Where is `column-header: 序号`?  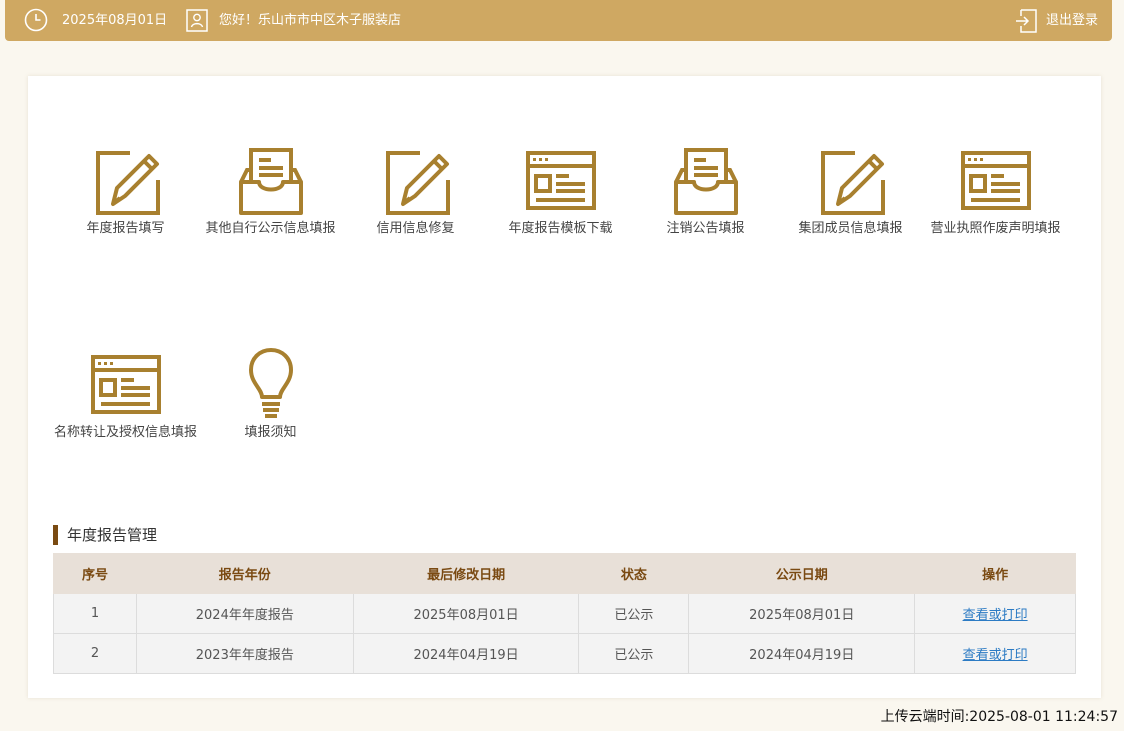 column-header: 序号 is located at coordinates (95, 573).